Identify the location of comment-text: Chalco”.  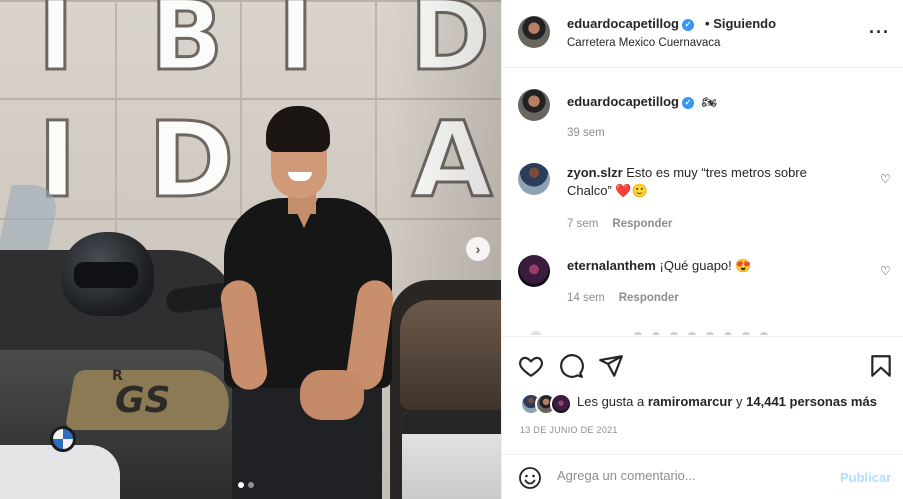
(589, 190).